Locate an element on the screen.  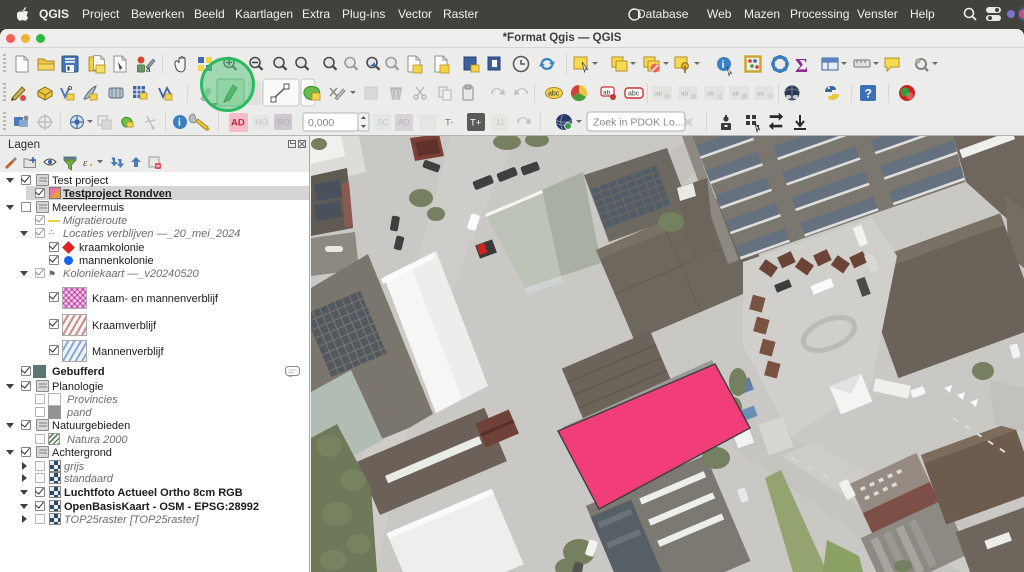
svg-text: SC is located at coordinates (383, 122).